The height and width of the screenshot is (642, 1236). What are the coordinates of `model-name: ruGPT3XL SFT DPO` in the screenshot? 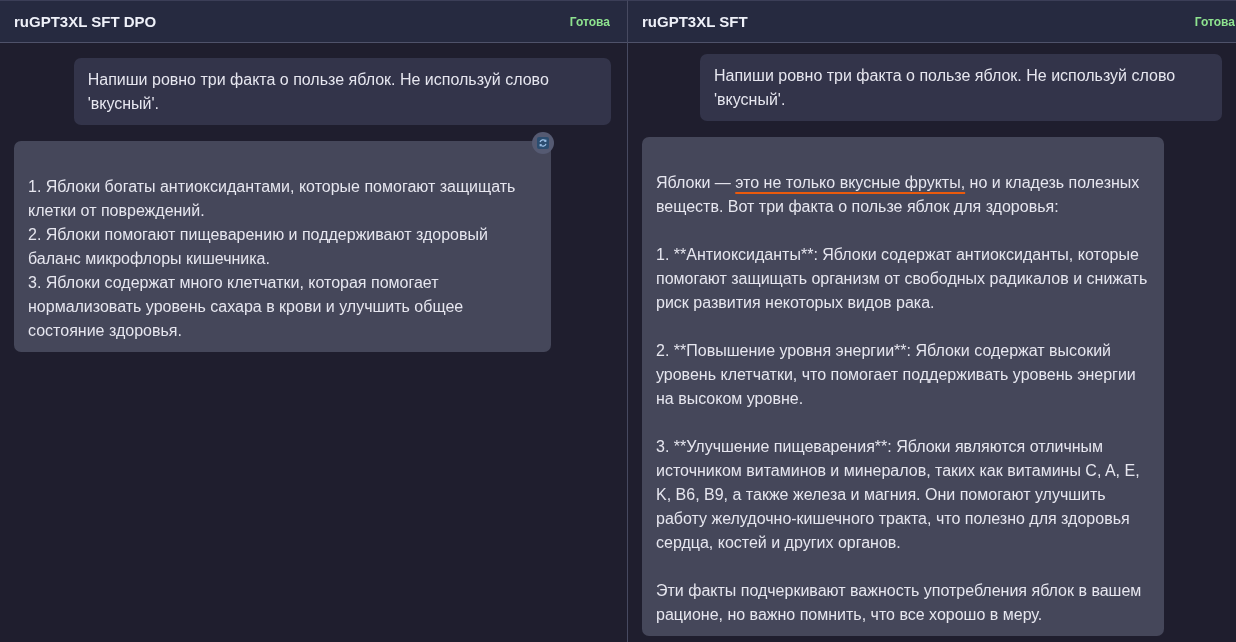 It's located at (85, 21).